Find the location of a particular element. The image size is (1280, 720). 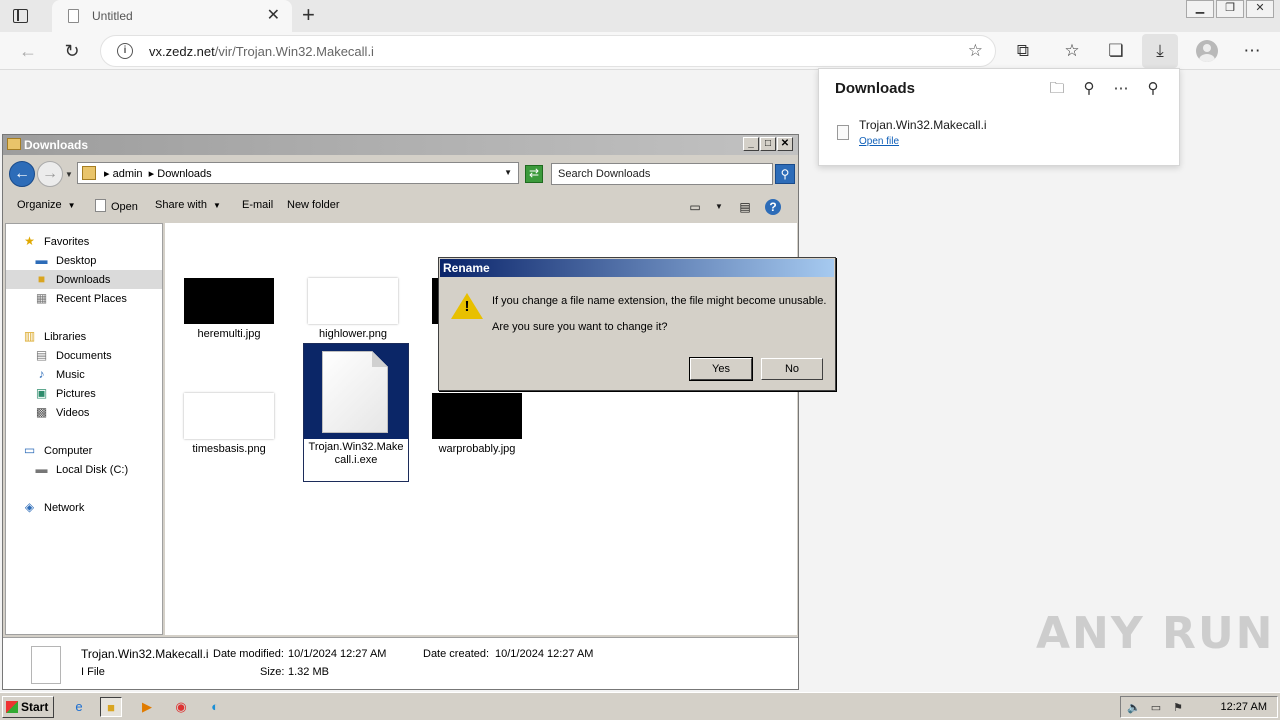

nav-recent-places: ▦ Recent Places is located at coordinates (84, 298).